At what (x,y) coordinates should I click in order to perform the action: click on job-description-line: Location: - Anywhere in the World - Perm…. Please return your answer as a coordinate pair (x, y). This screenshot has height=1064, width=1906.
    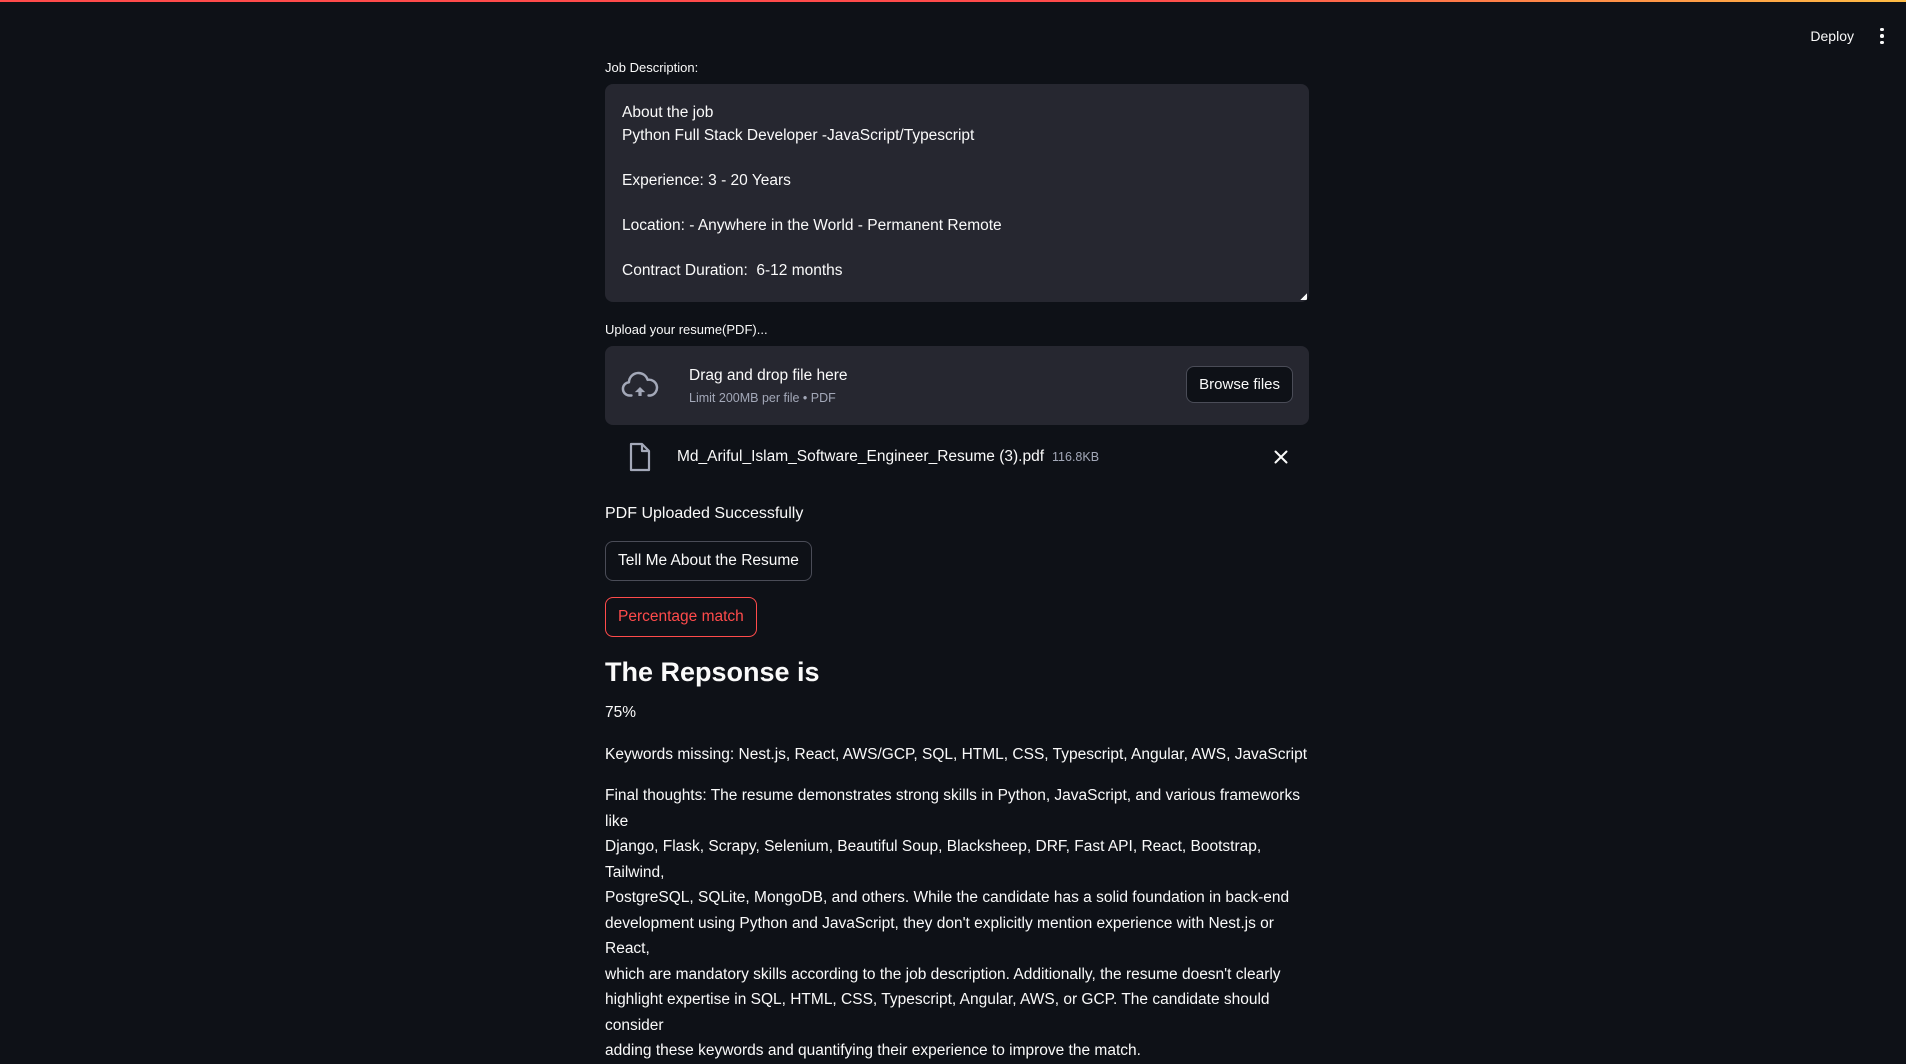
    Looking at the image, I should click on (812, 225).